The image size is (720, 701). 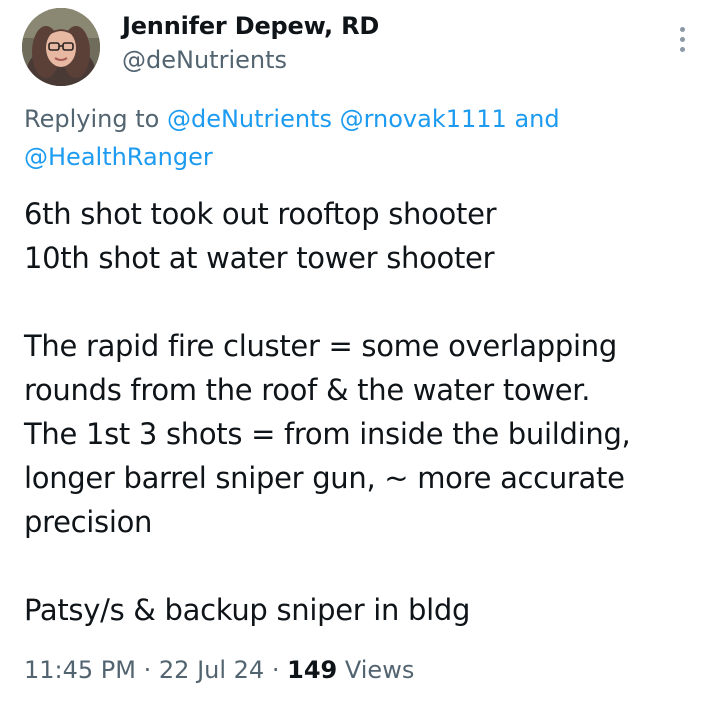 I want to click on author-block: Jennifer Depew, RD @deNutrients, so click(x=250, y=43).